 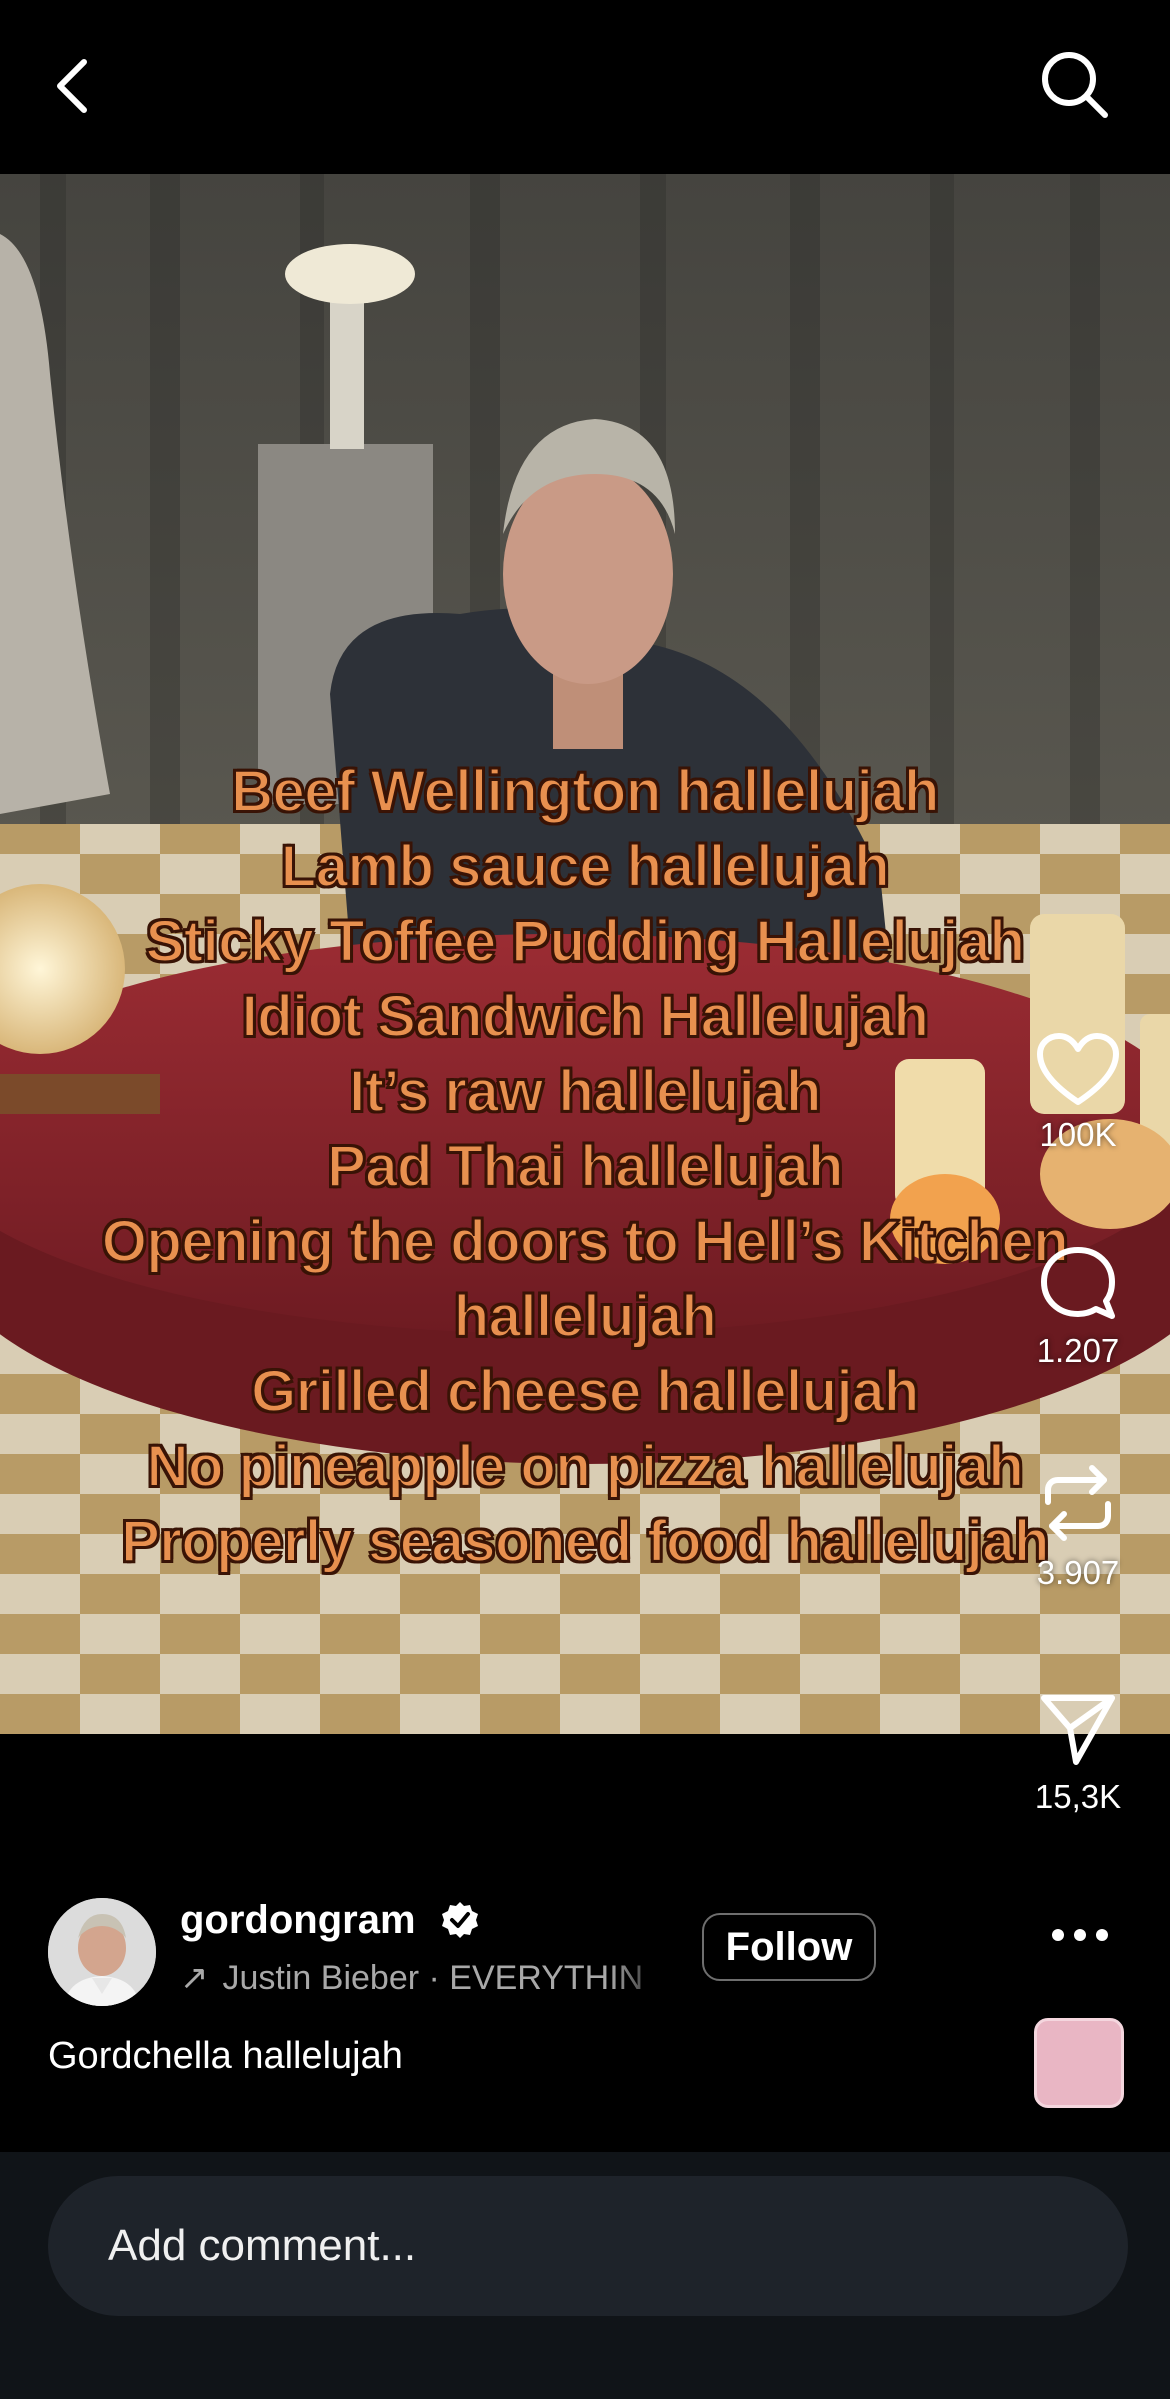 What do you see at coordinates (585, 866) in the screenshot?
I see `overlay-line: Lamb sauce hallelujah` at bounding box center [585, 866].